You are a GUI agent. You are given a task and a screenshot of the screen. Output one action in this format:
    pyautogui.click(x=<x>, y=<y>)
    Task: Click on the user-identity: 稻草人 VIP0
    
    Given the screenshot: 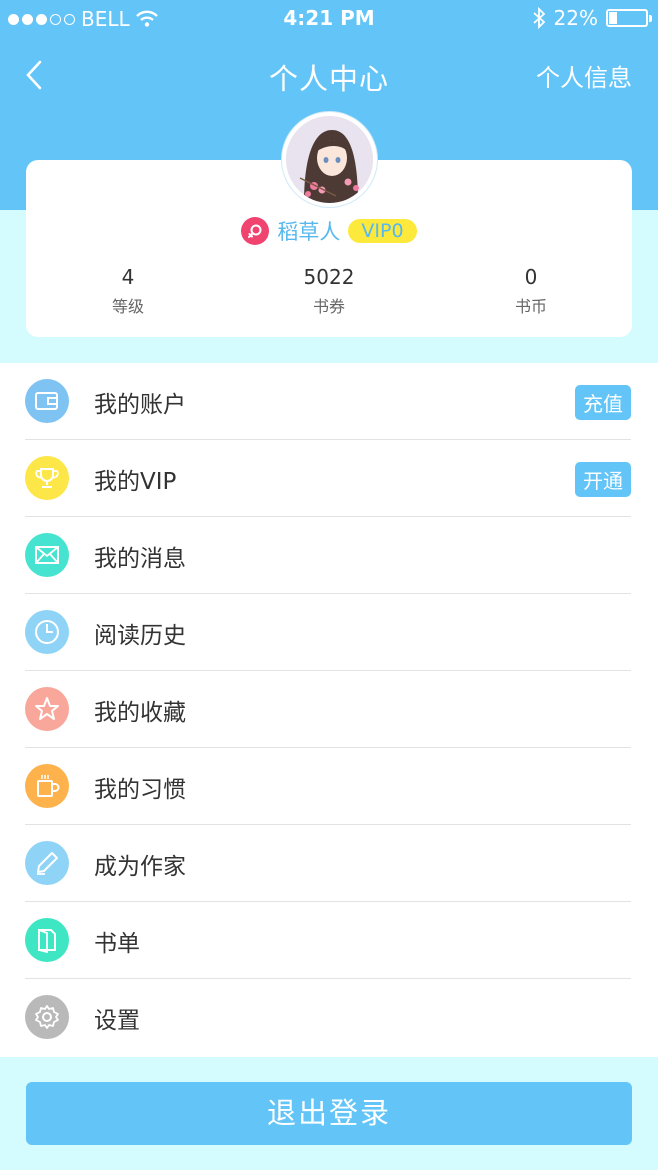 What is the action you would take?
    pyautogui.click(x=329, y=231)
    